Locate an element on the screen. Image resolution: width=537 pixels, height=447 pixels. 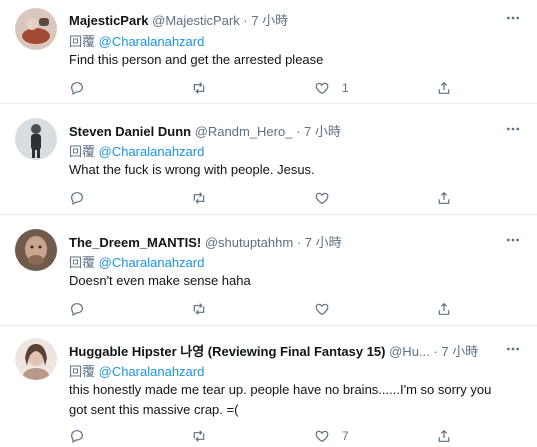
author-handle: @MajesticPark is located at coordinates (196, 20).